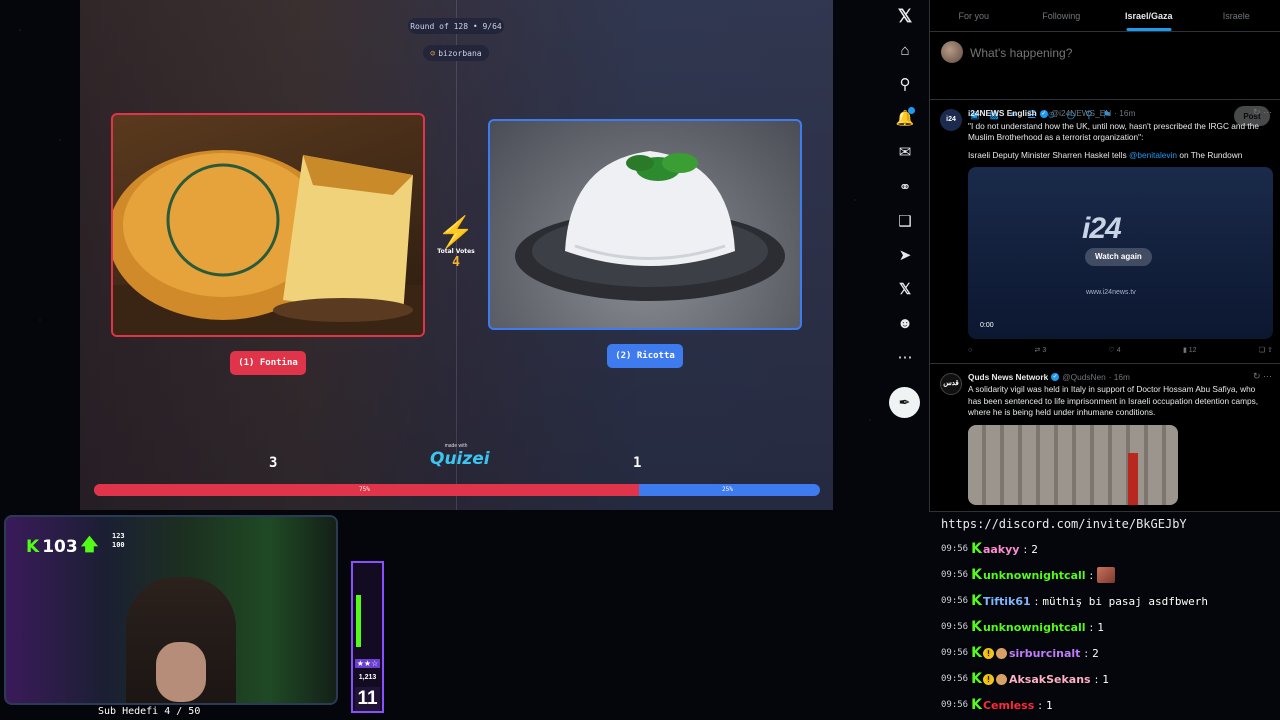  I want to click on creator-badge: ☺ bizorbana, so click(456, 53).